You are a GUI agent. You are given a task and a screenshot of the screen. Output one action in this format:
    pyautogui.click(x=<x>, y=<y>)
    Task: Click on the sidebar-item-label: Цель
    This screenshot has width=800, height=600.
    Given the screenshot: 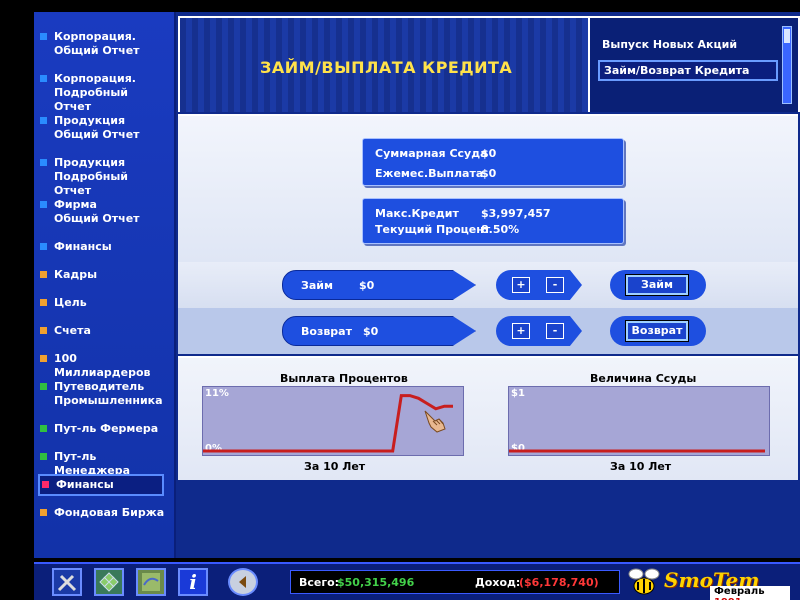 What is the action you would take?
    pyautogui.click(x=70, y=302)
    